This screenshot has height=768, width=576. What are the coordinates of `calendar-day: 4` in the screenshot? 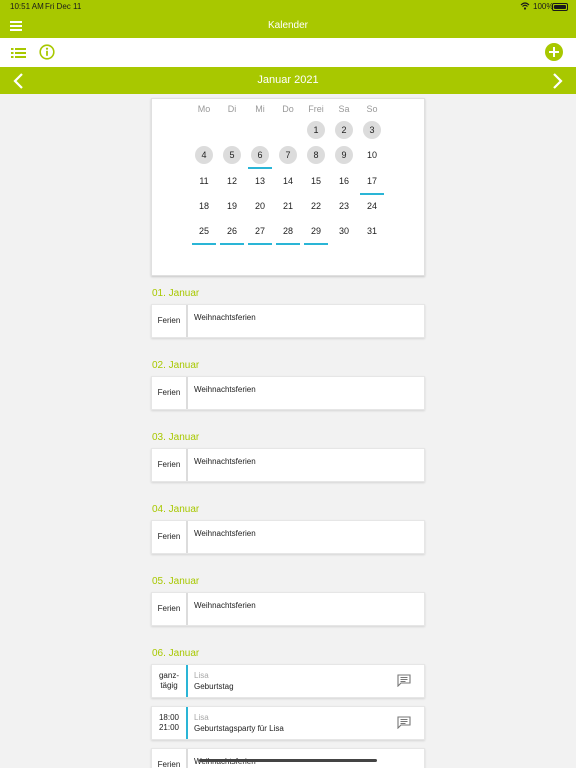 It's located at (204, 155).